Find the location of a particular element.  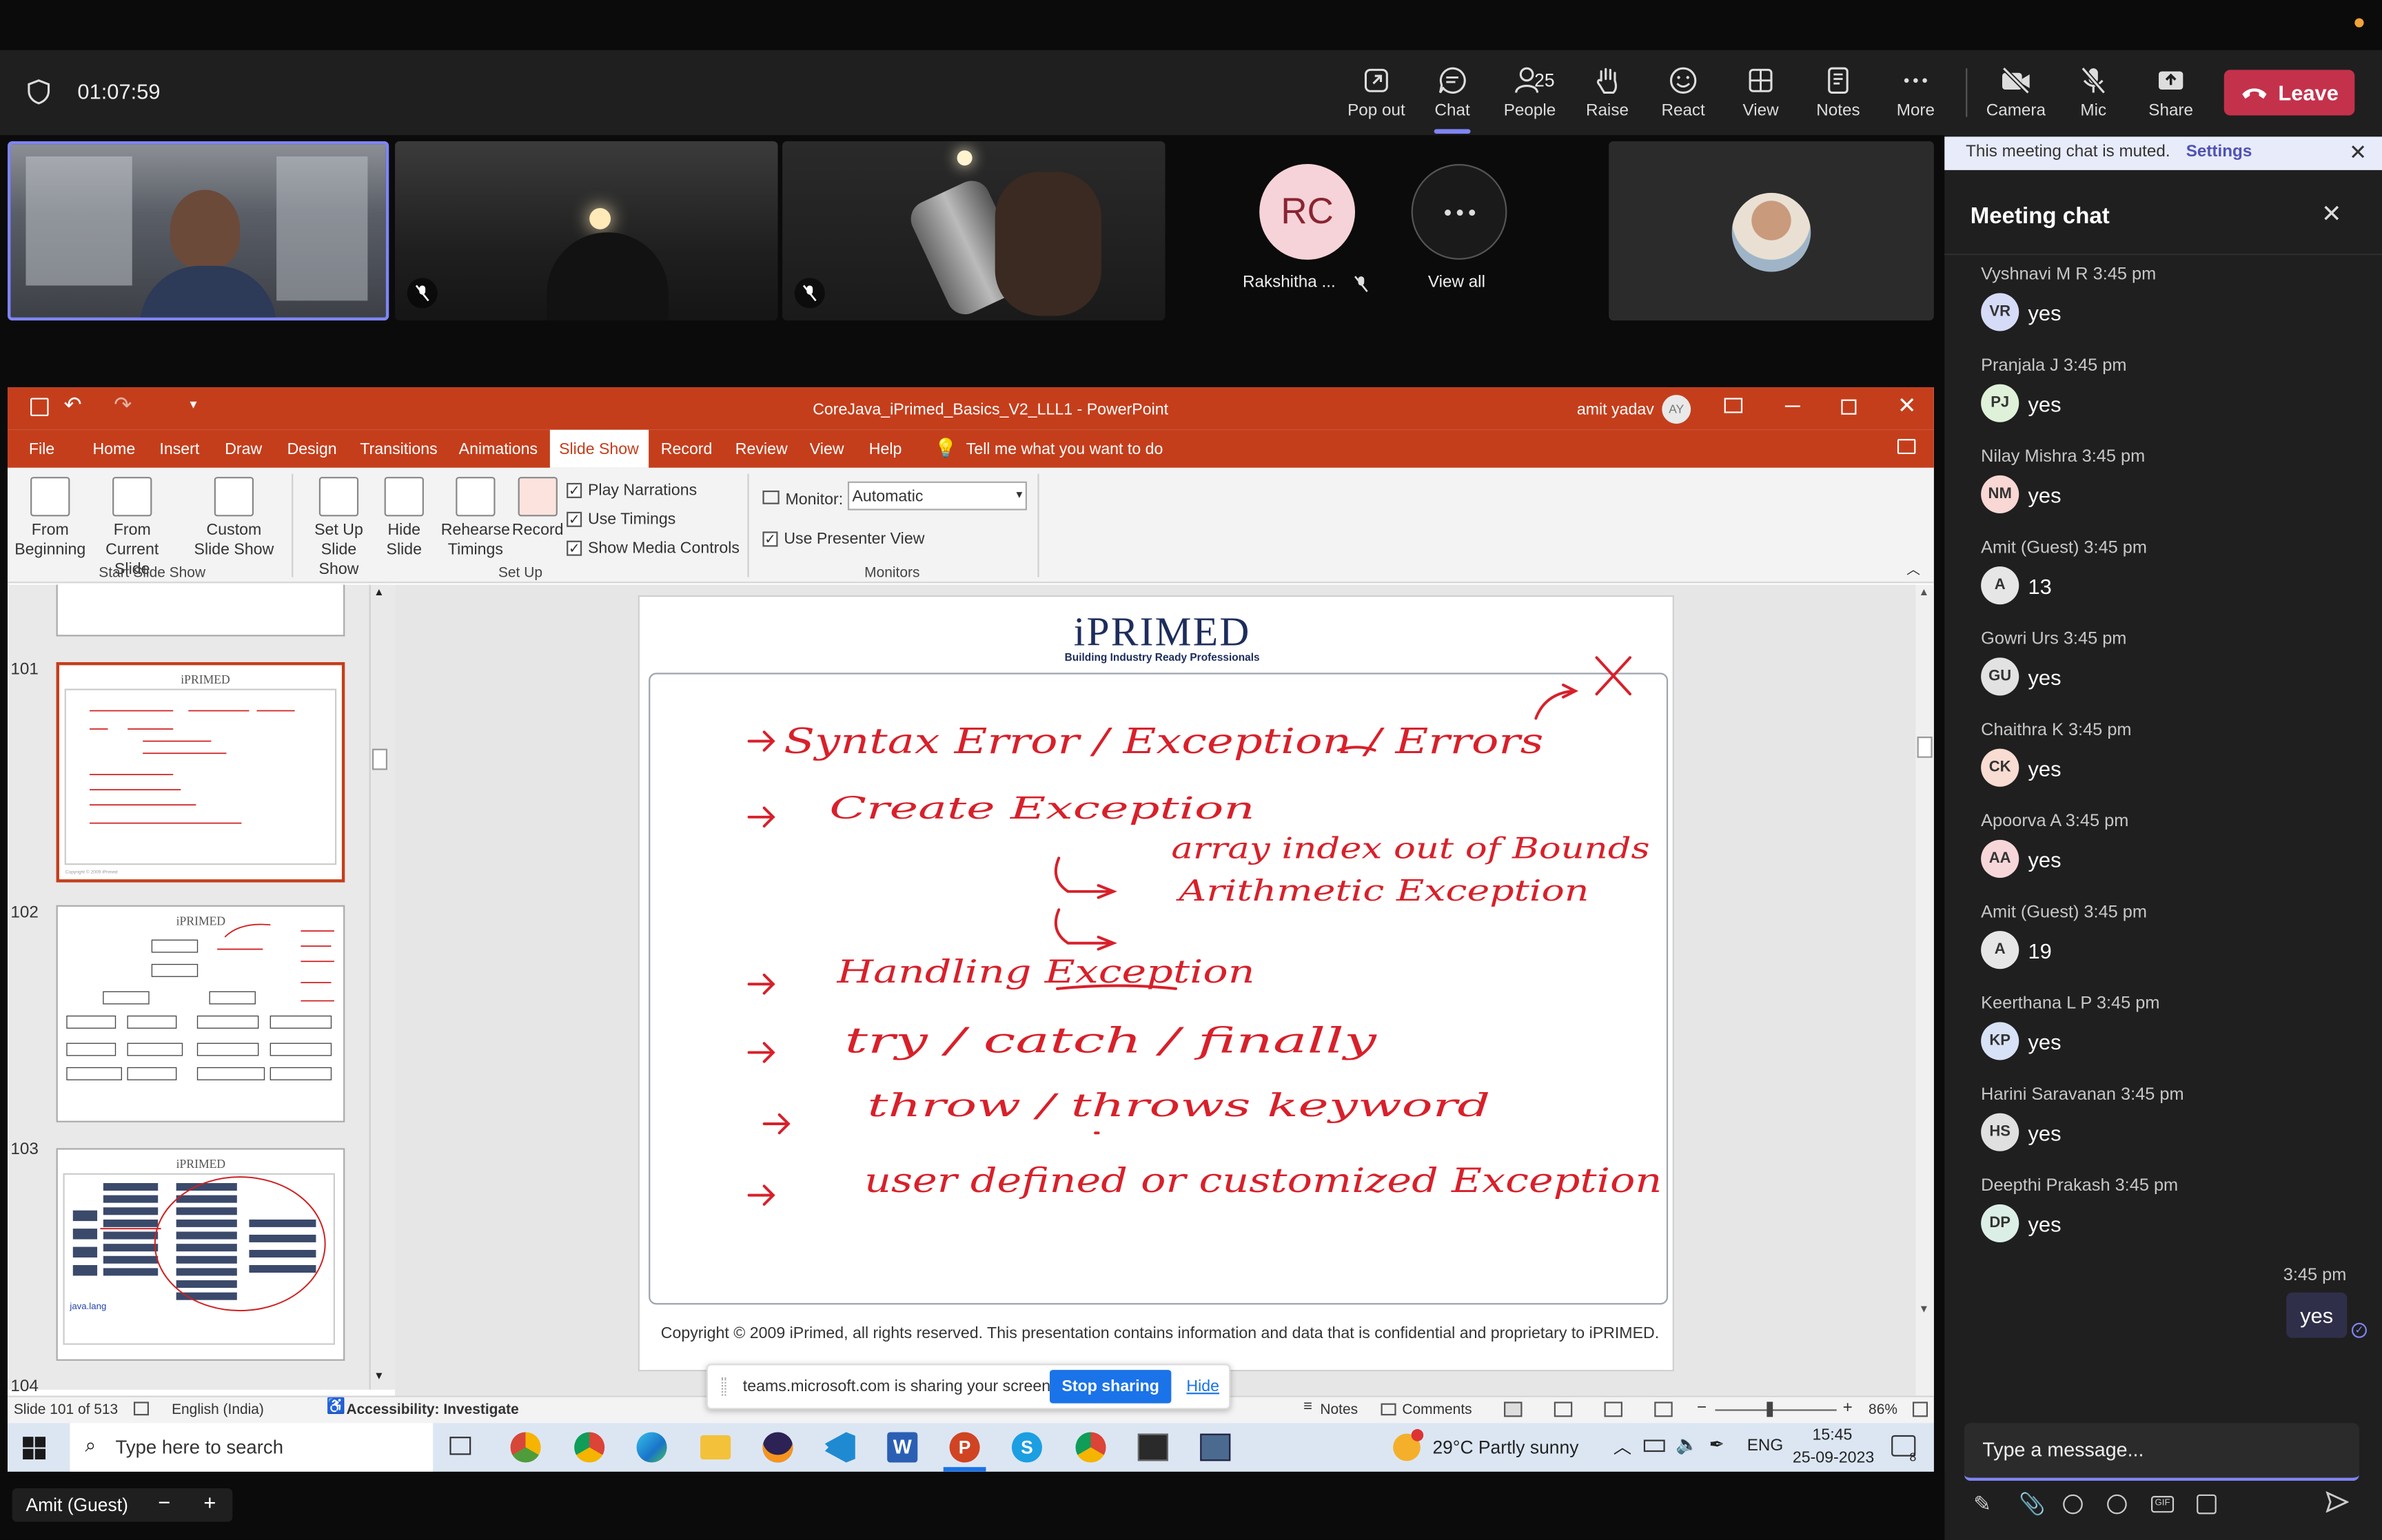

chat-message: Nilay Mishra 3:45 pm NM yes is located at coordinates (2171, 480).